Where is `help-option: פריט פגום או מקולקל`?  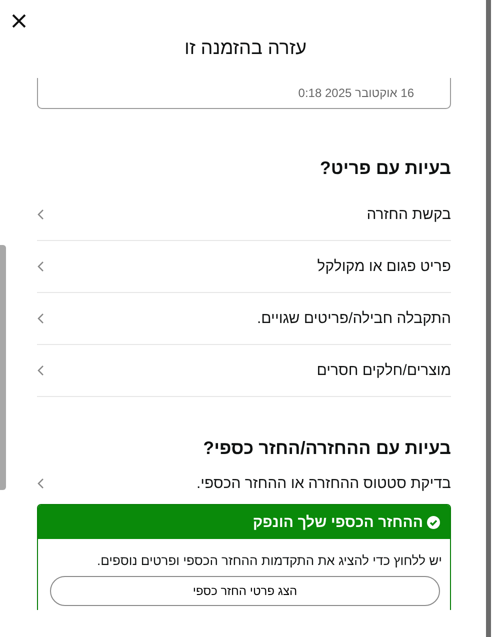
help-option: פריט פגום או מקולקל is located at coordinates (384, 266).